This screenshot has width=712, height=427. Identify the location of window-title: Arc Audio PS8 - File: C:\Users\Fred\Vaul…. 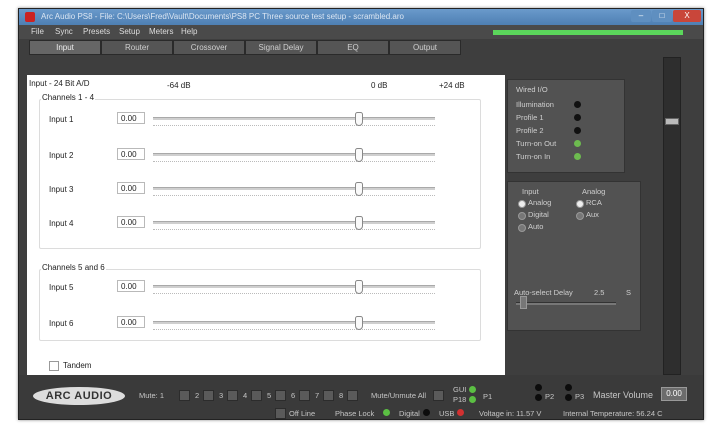
(222, 16).